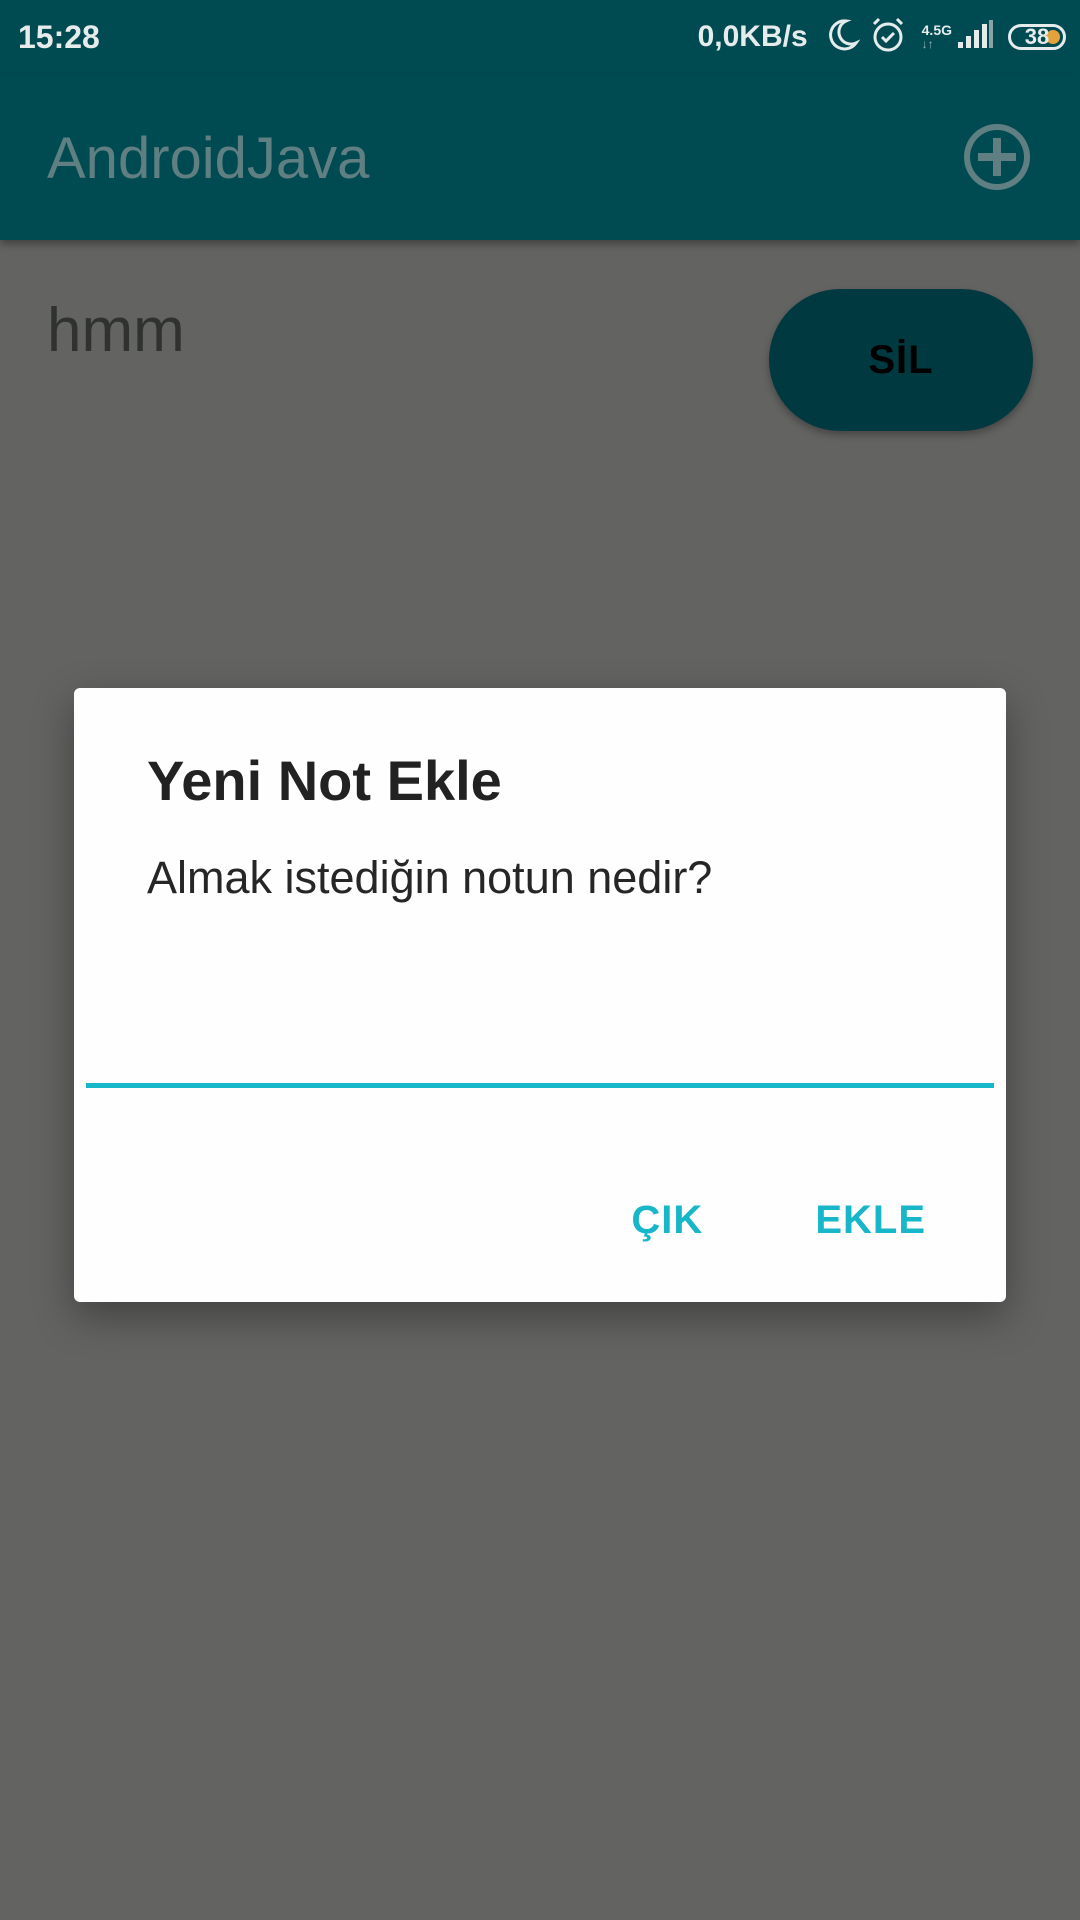 The height and width of the screenshot is (1920, 1080). Describe the element at coordinates (997, 157) in the screenshot. I see `add-circle-icon` at that location.